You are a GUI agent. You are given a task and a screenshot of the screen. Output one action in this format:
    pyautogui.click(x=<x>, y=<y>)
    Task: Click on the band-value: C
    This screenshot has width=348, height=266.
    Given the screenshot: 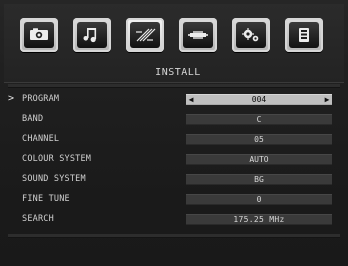 What is the action you would take?
    pyautogui.click(x=259, y=119)
    